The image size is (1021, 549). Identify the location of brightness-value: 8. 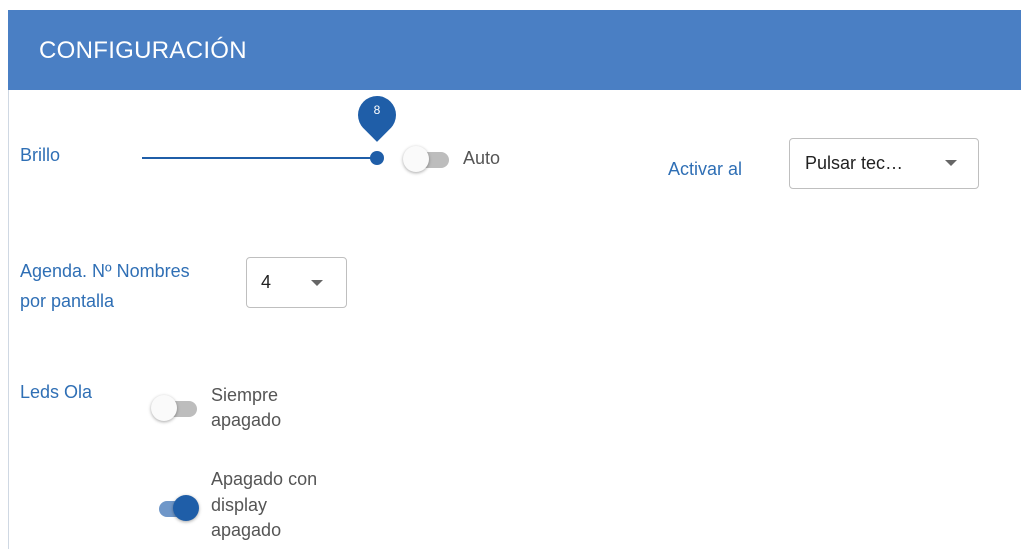
(377, 110).